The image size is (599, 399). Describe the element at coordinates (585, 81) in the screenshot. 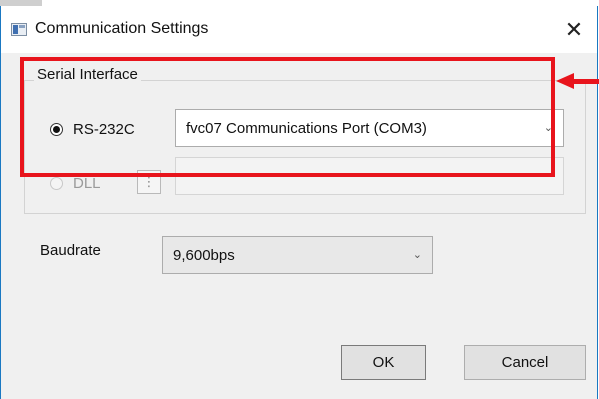

I see `arrow-left-icon` at that location.